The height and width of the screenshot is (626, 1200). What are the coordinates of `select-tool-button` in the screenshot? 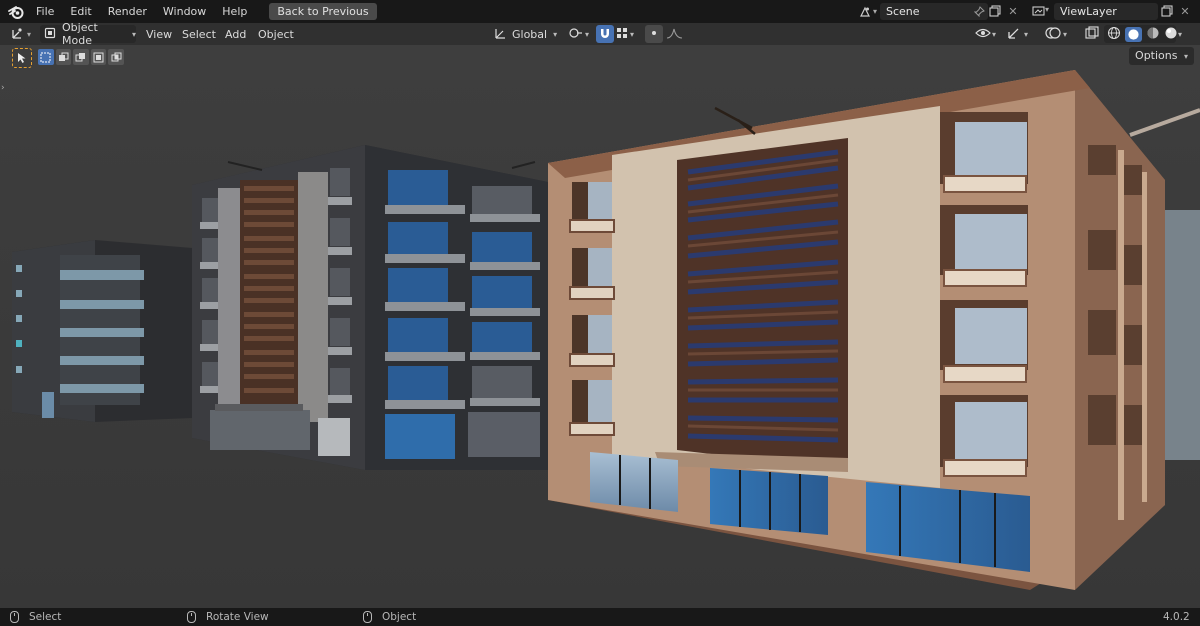 It's located at (22, 58).